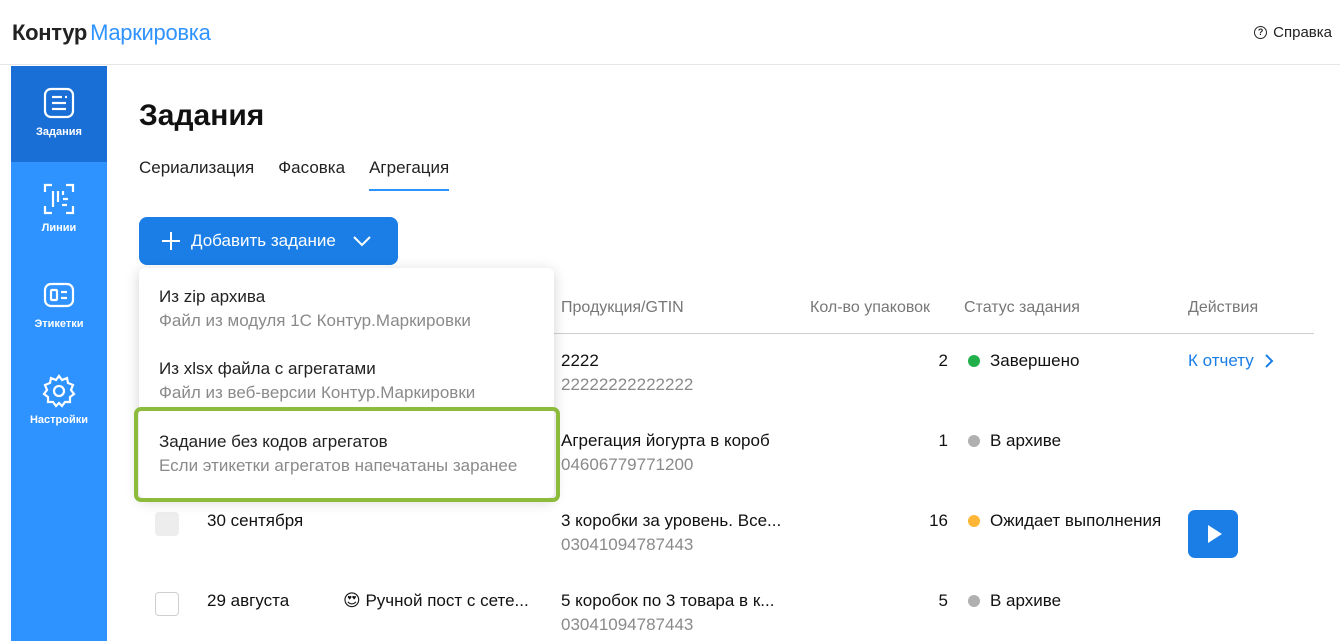  I want to click on dropdown-item-title: Из xlsx файла с агрегатами, so click(267, 368).